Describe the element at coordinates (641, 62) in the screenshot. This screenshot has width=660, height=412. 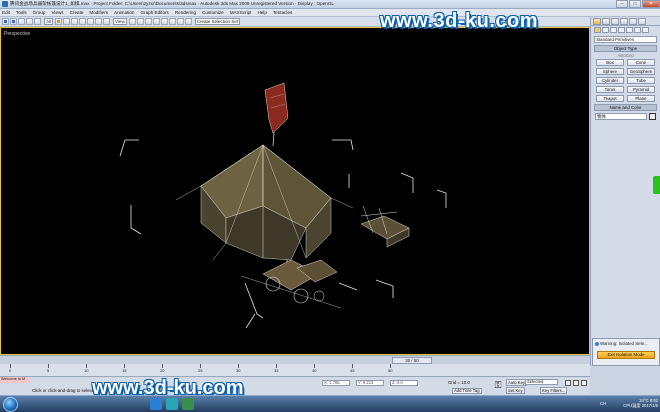
I see `cone-button: Cone` at that location.